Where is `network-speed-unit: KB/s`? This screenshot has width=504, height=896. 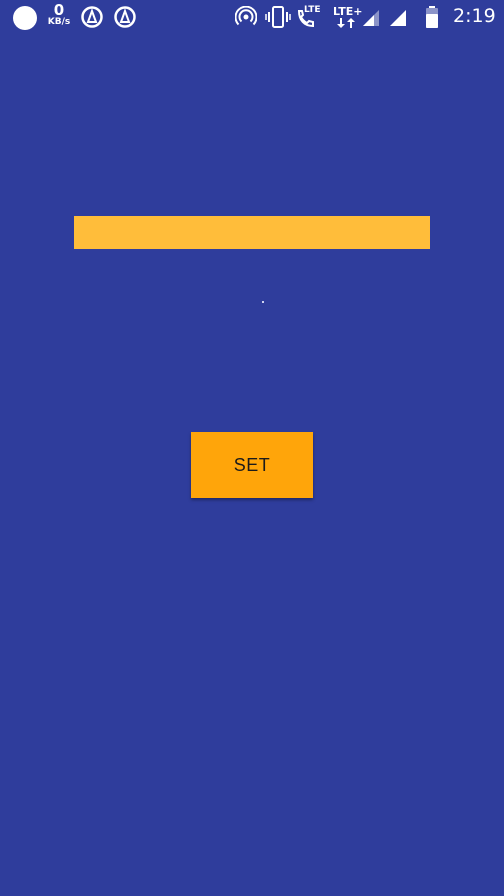 network-speed-unit: KB/s is located at coordinates (59, 22).